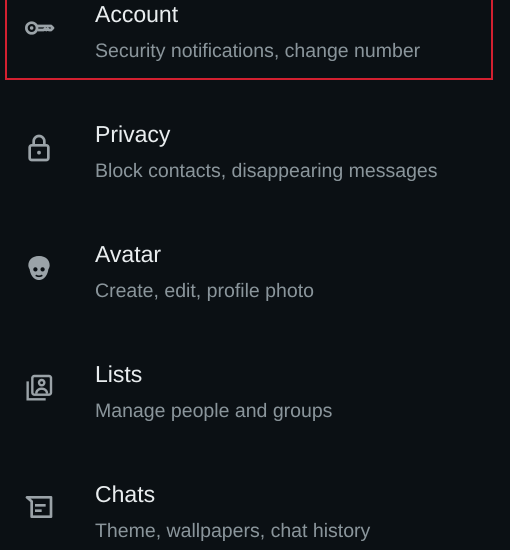  What do you see at coordinates (137, 14) in the screenshot?
I see `item-title: Account` at bounding box center [137, 14].